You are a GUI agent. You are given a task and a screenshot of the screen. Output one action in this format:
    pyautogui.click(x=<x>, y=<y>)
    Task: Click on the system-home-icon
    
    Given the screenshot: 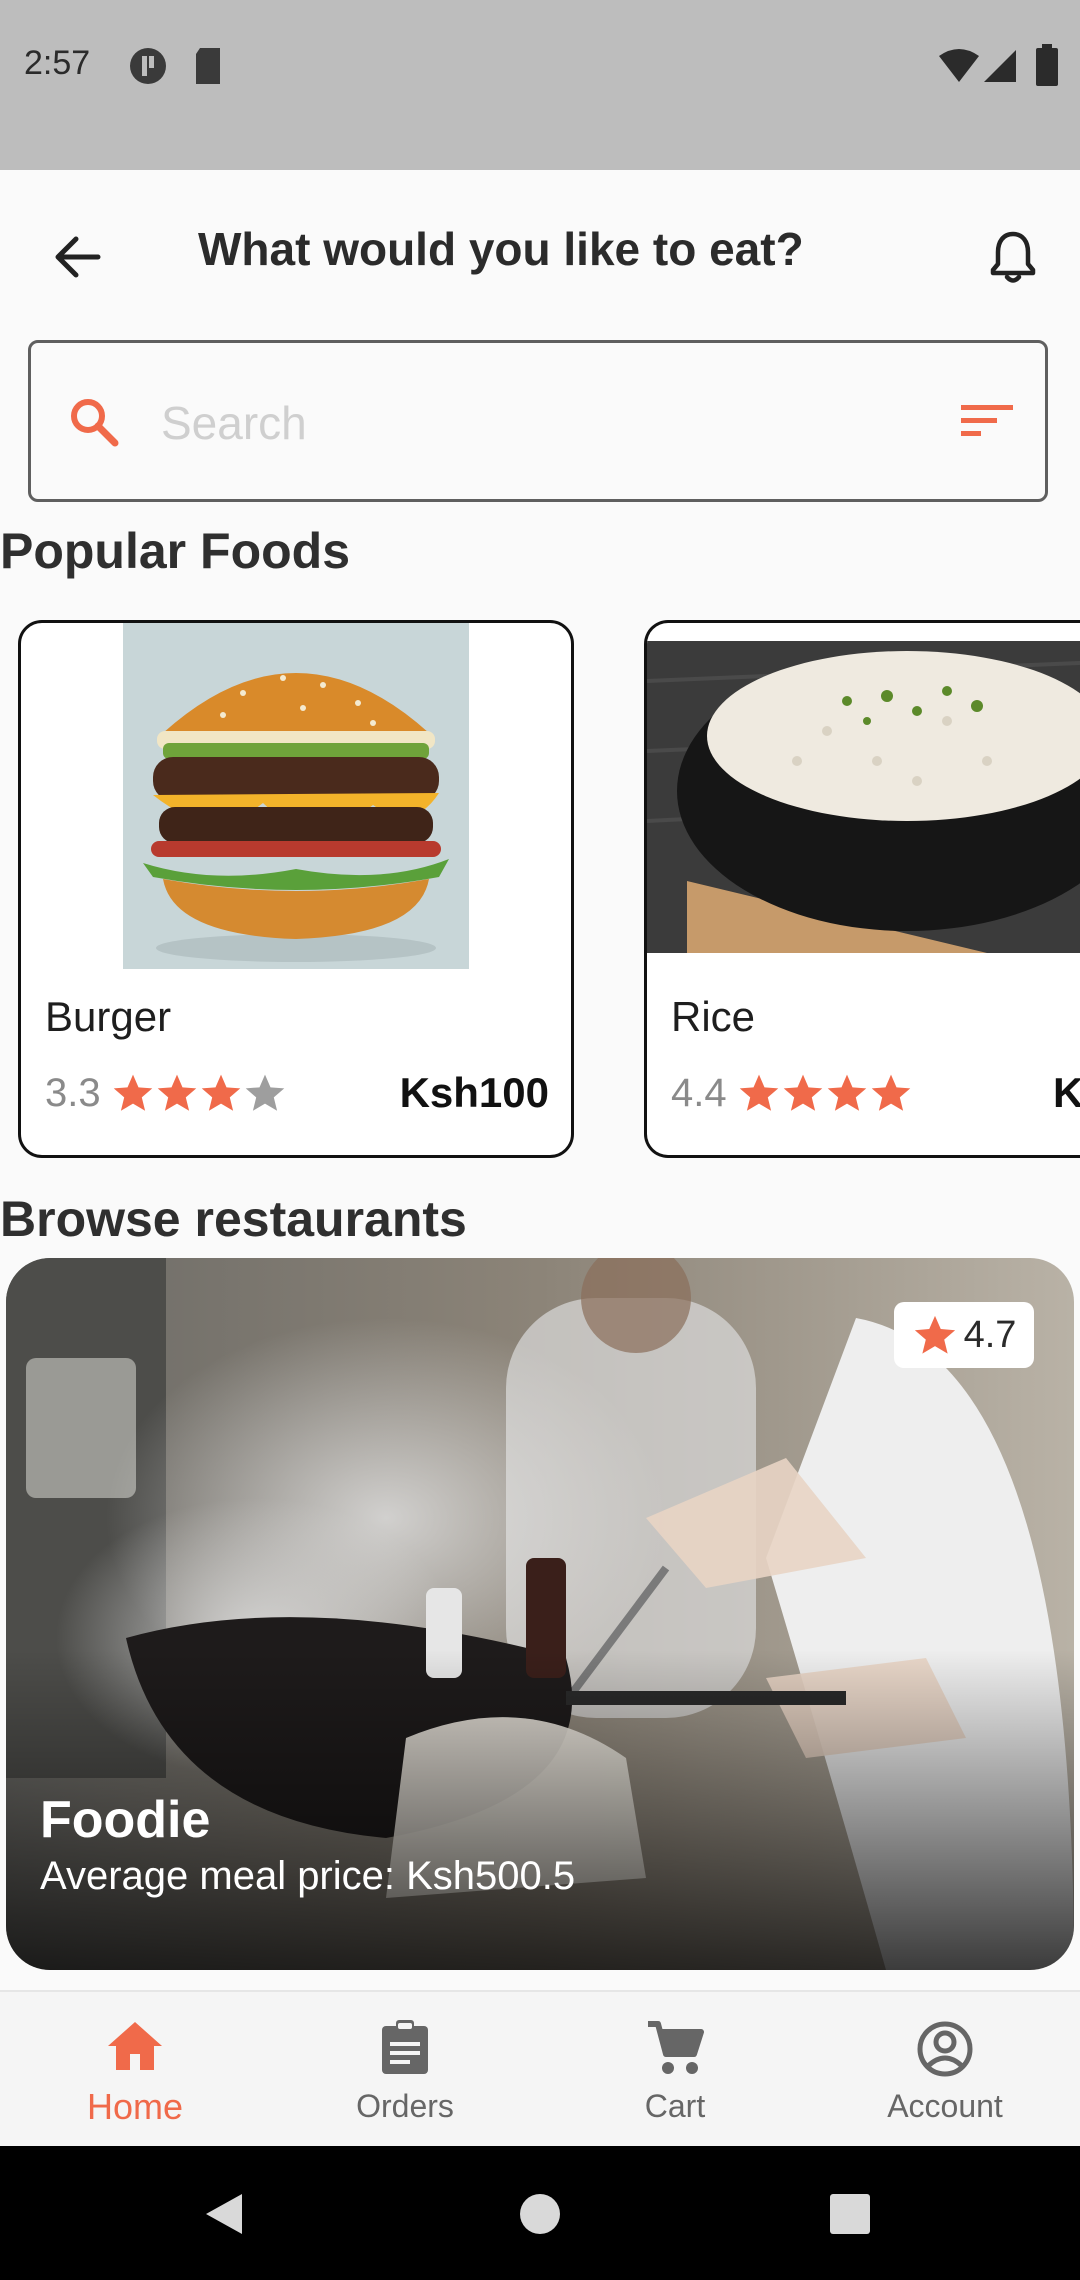 What is the action you would take?
    pyautogui.click(x=540, y=2214)
    